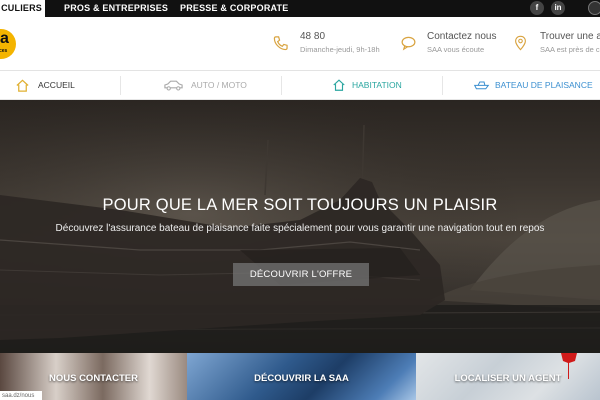 The width and height of the screenshot is (600, 400). Describe the element at coordinates (537, 8) in the screenshot. I see `facebook-icon: f` at that location.